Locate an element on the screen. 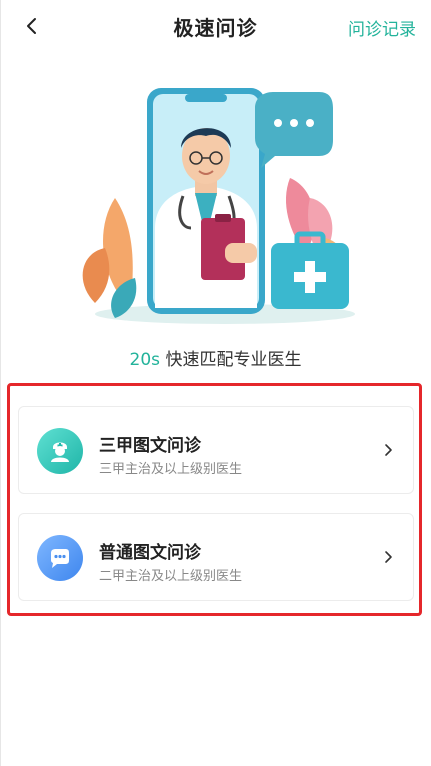  tagline-accent: 20s is located at coordinates (145, 360).